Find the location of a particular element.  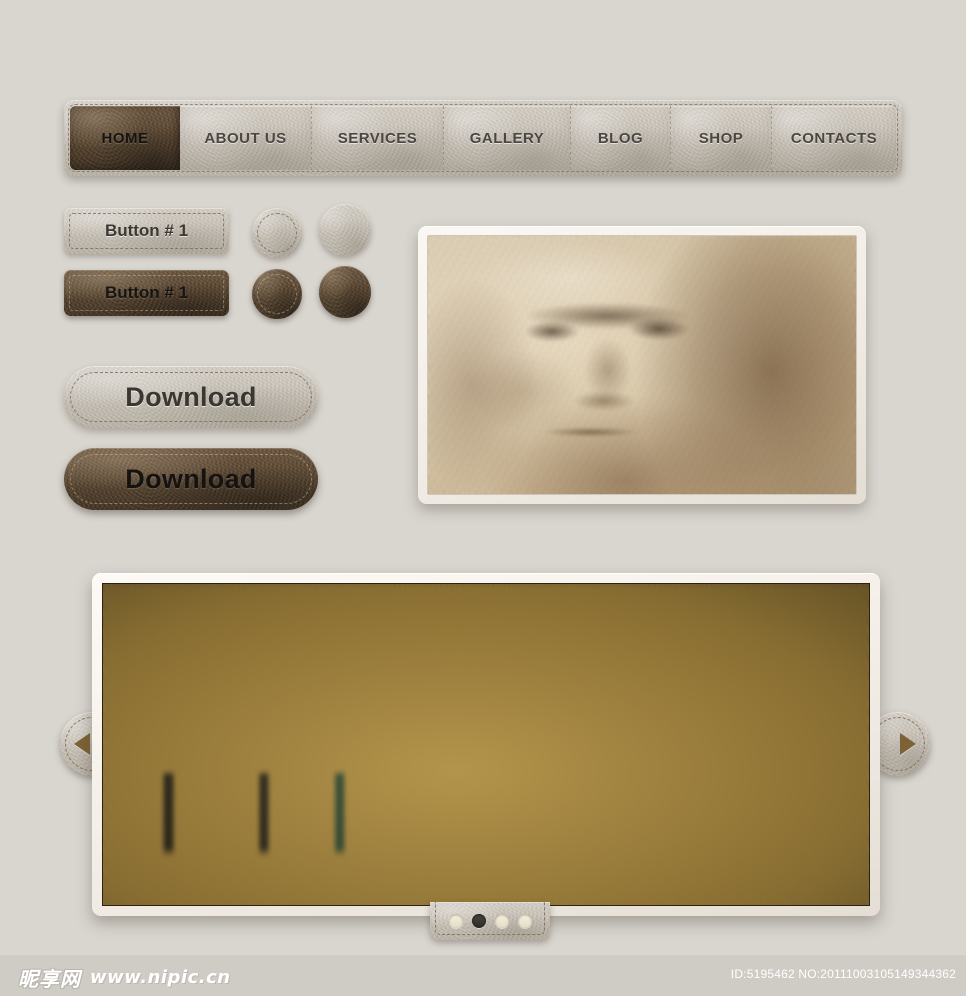

nav-item-label: BLOG is located at coordinates (620, 138).